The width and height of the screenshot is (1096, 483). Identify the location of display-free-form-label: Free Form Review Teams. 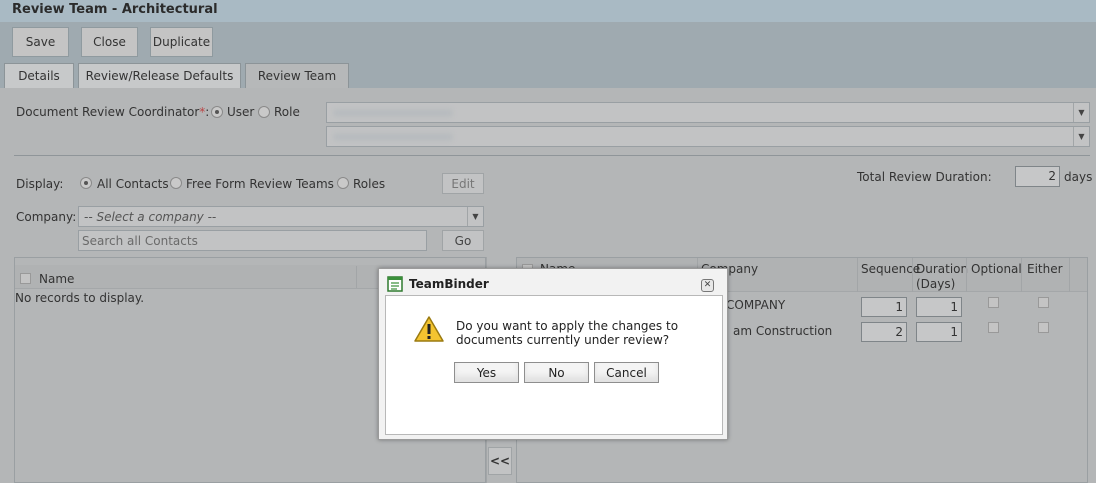
(260, 184).